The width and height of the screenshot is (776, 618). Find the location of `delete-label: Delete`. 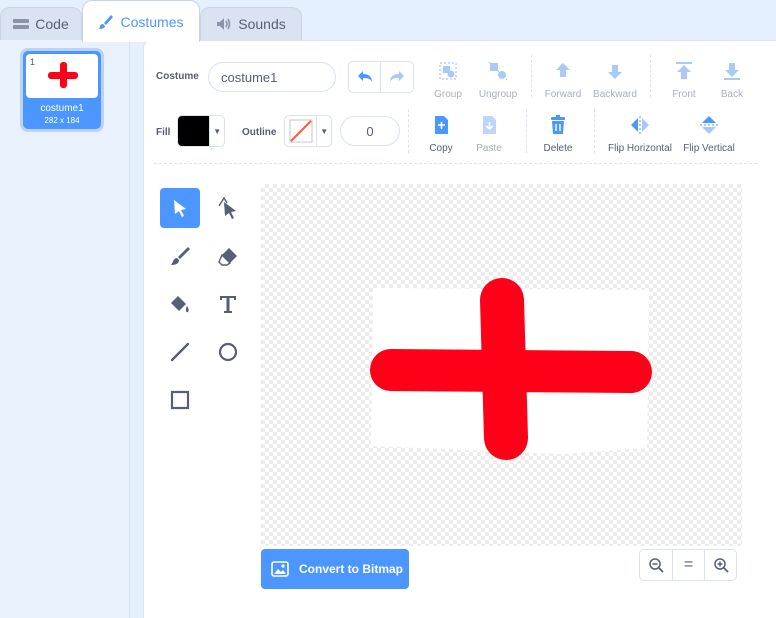

delete-label: Delete is located at coordinates (558, 148).